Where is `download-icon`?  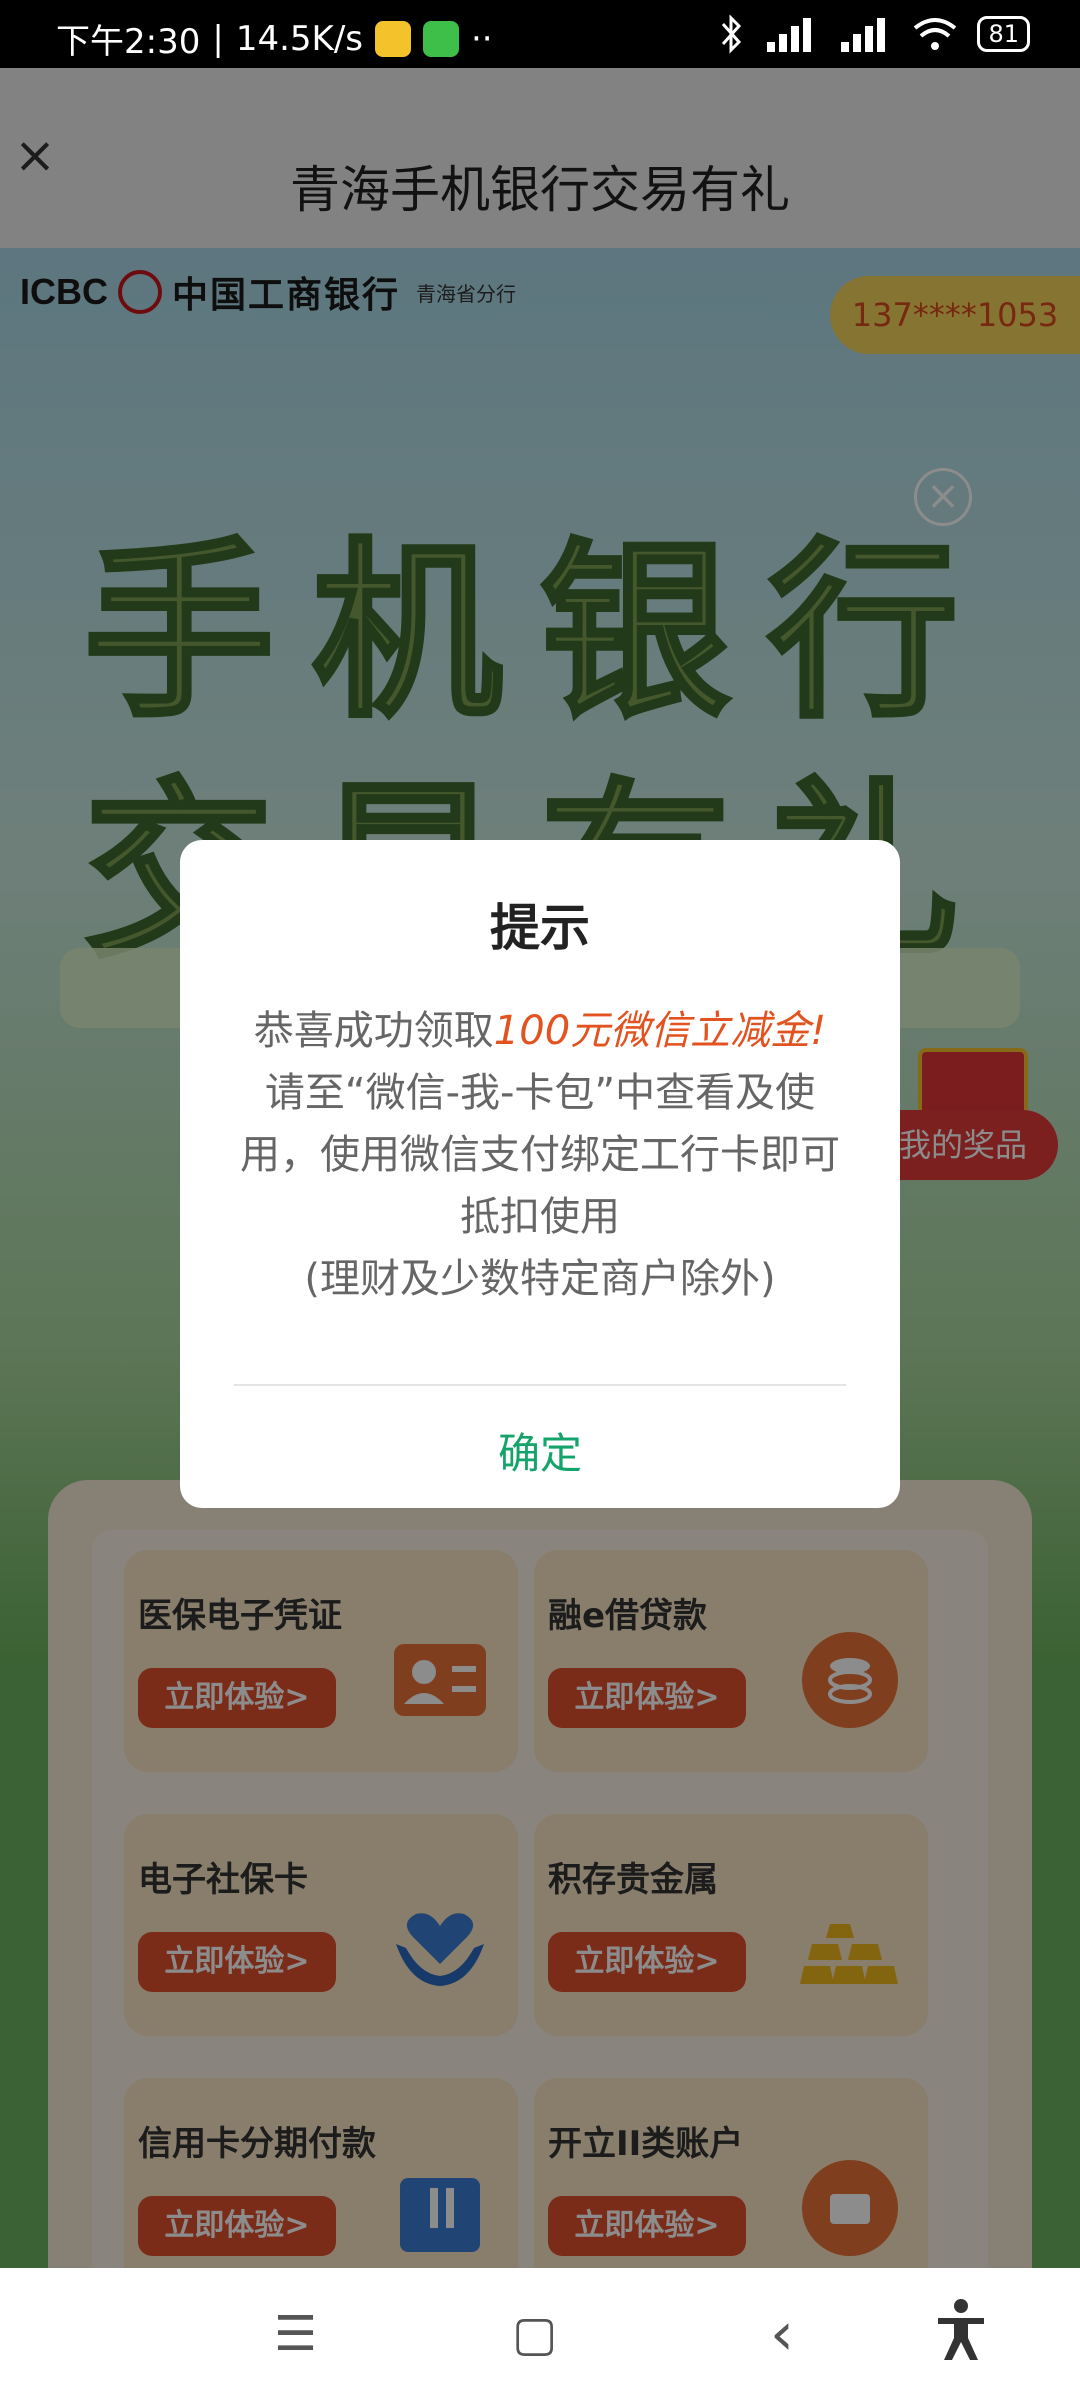
download-icon is located at coordinates (441, 38).